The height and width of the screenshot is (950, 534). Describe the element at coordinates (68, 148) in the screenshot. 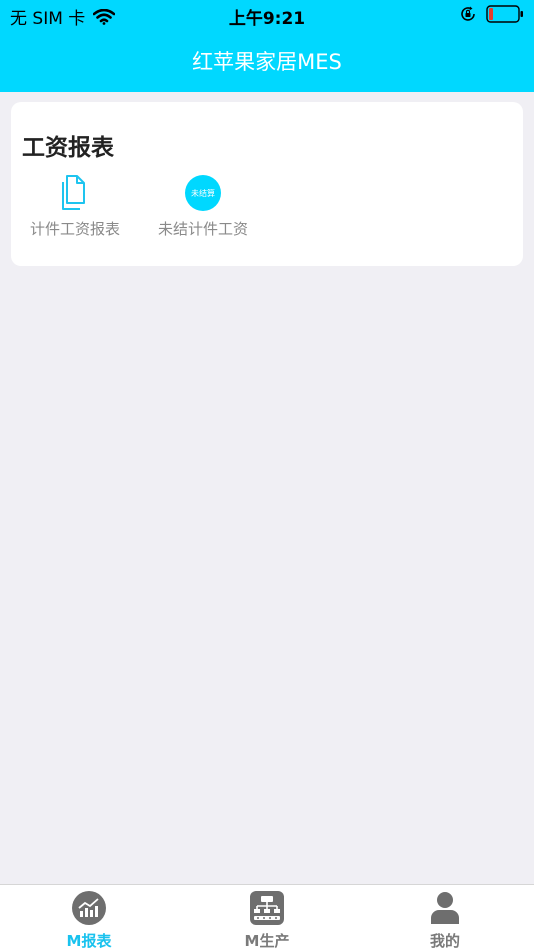

I see `card-title: 工资报表` at that location.